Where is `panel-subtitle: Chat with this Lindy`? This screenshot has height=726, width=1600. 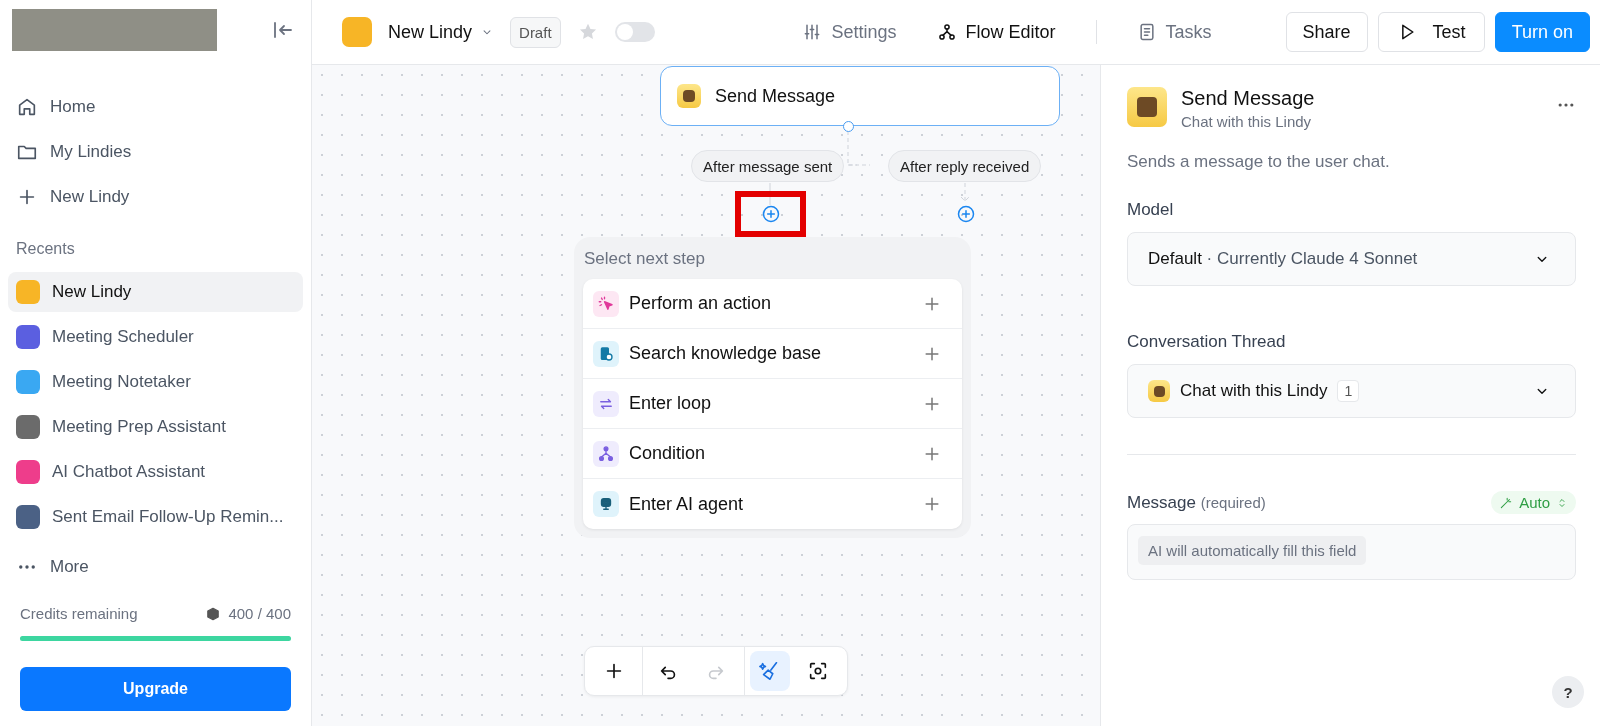 panel-subtitle: Chat with this Lindy is located at coordinates (1247, 121).